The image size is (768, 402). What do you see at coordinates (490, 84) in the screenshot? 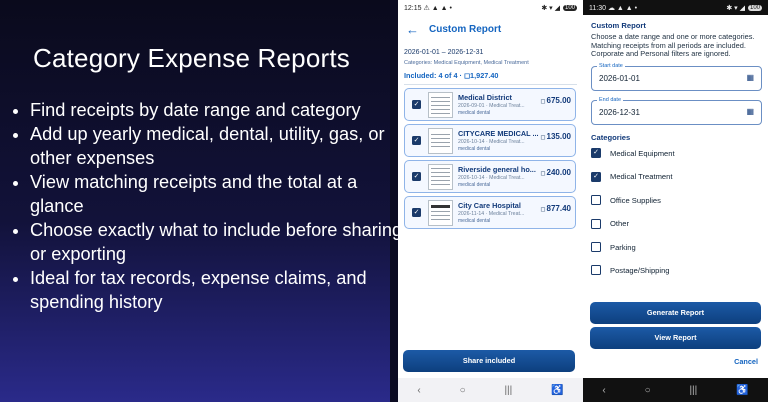
I see `divider` at bounding box center [490, 84].